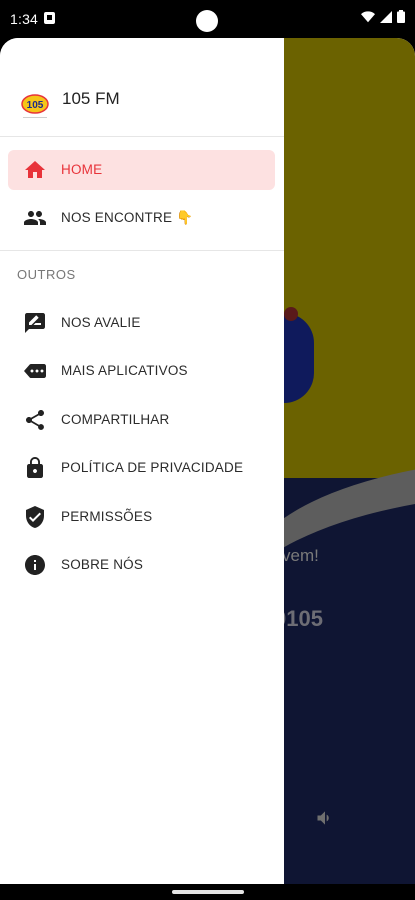  Describe the element at coordinates (35, 517) in the screenshot. I see `shield-check-icon` at that location.